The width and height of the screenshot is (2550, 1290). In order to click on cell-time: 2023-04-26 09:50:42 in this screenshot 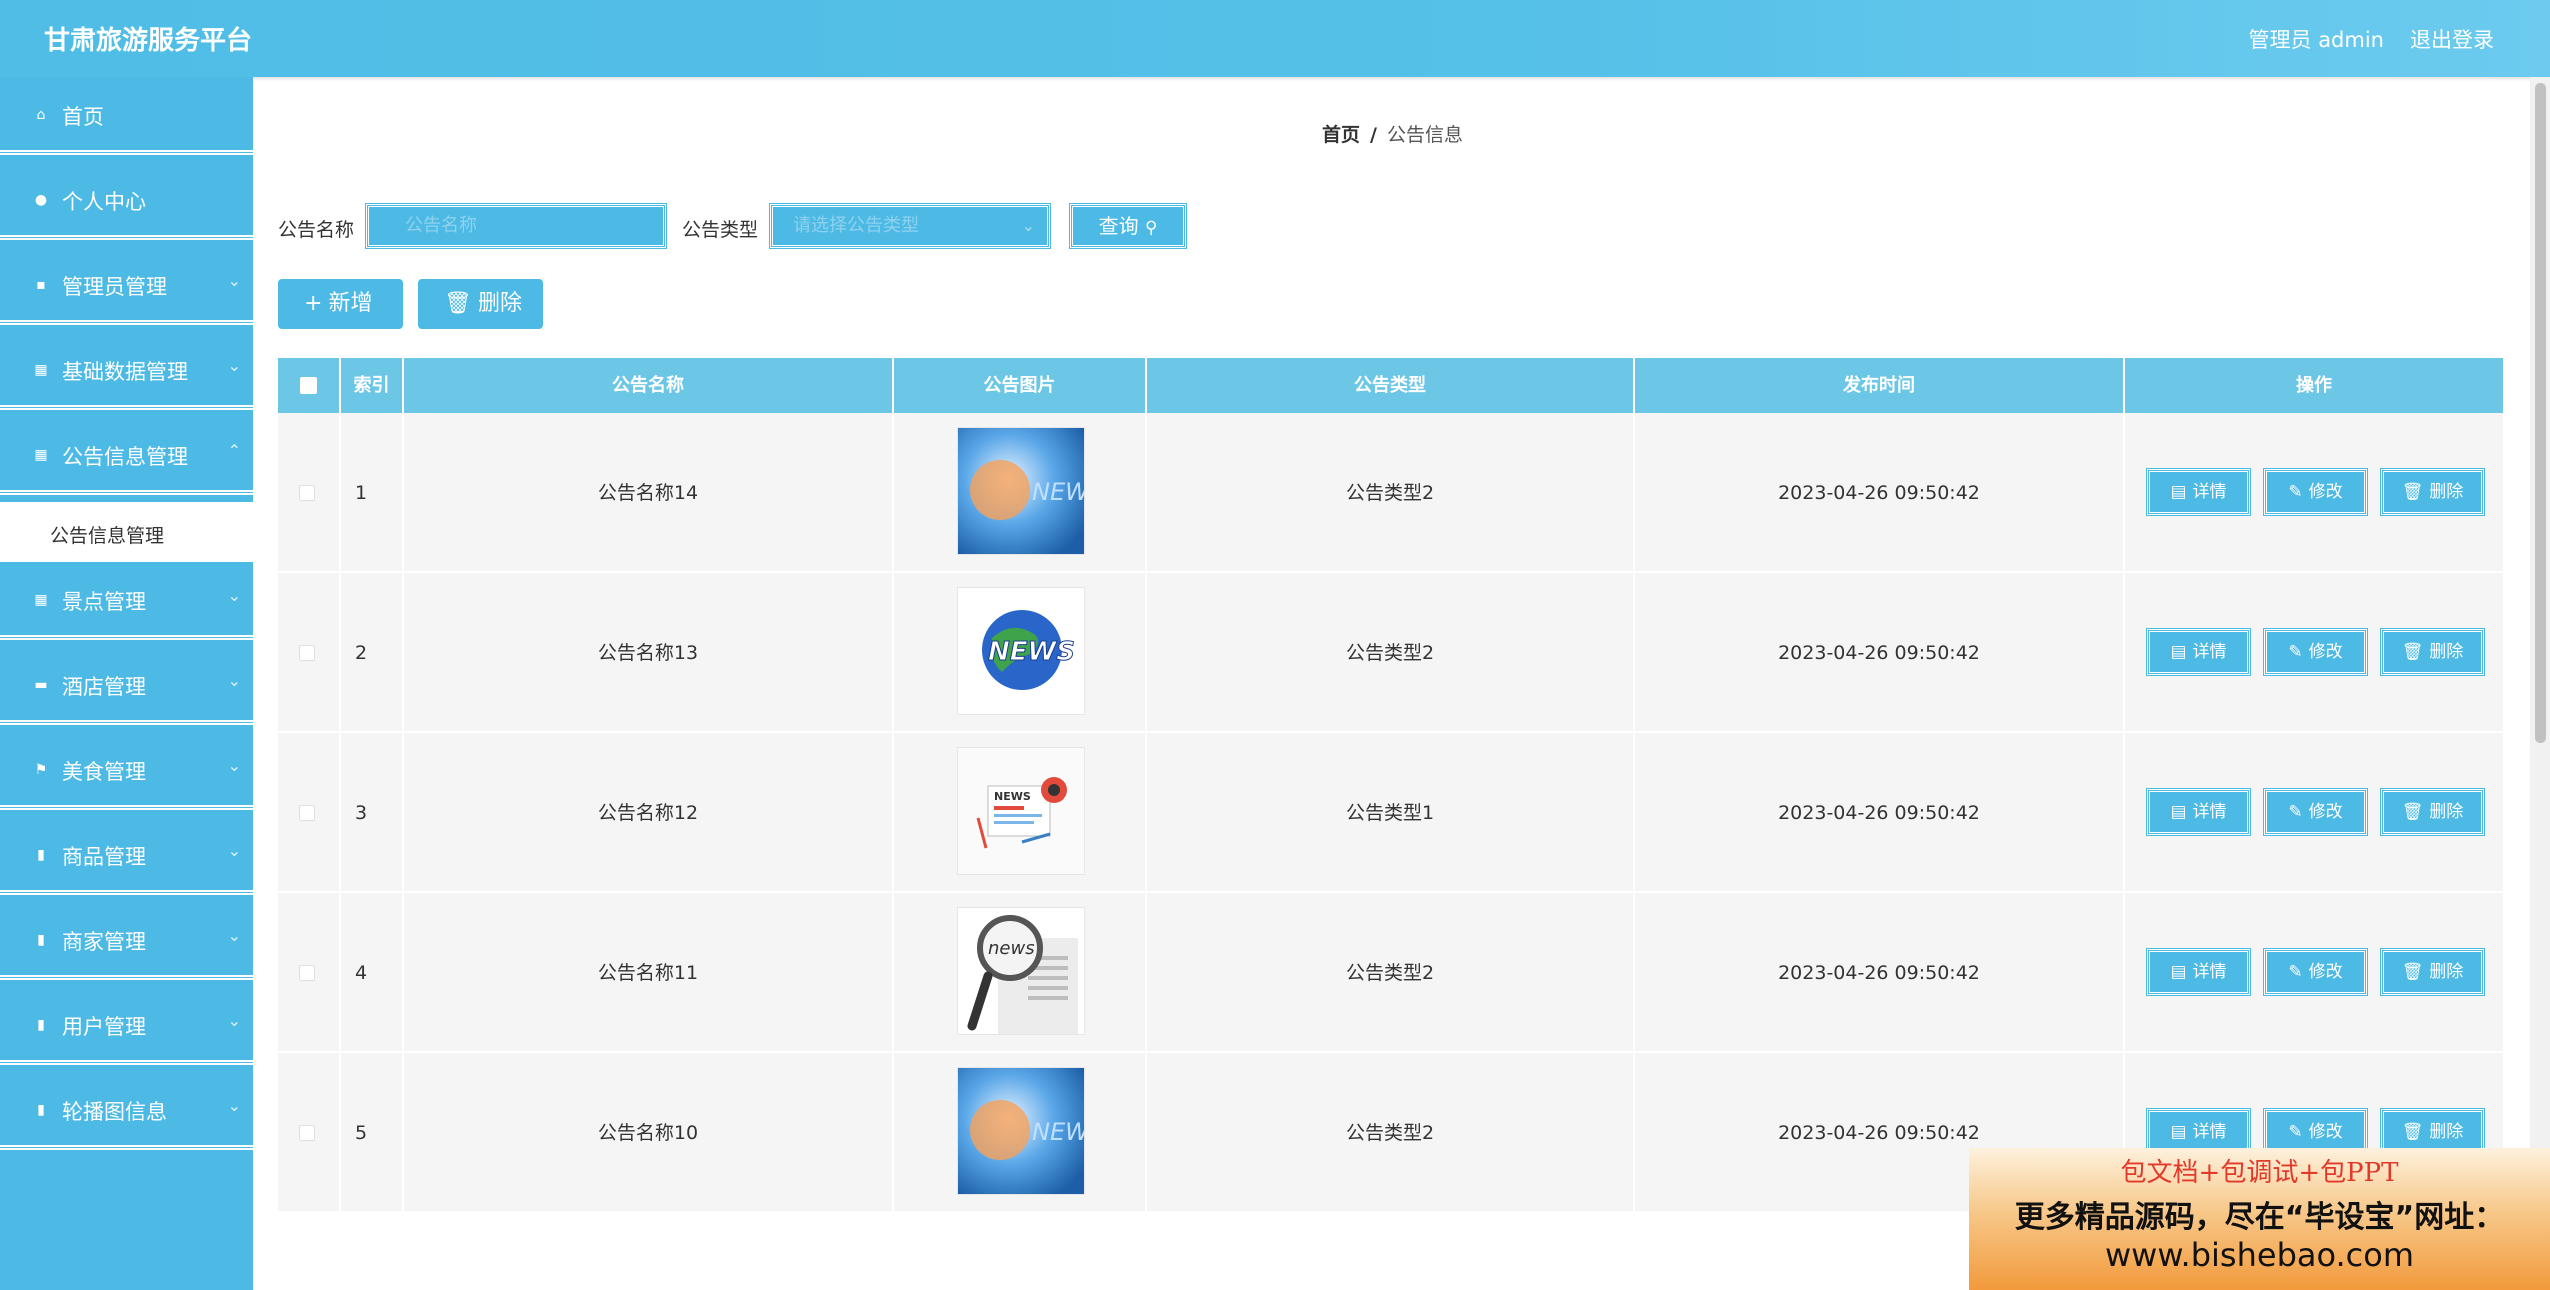, I will do `click(1880, 813)`.